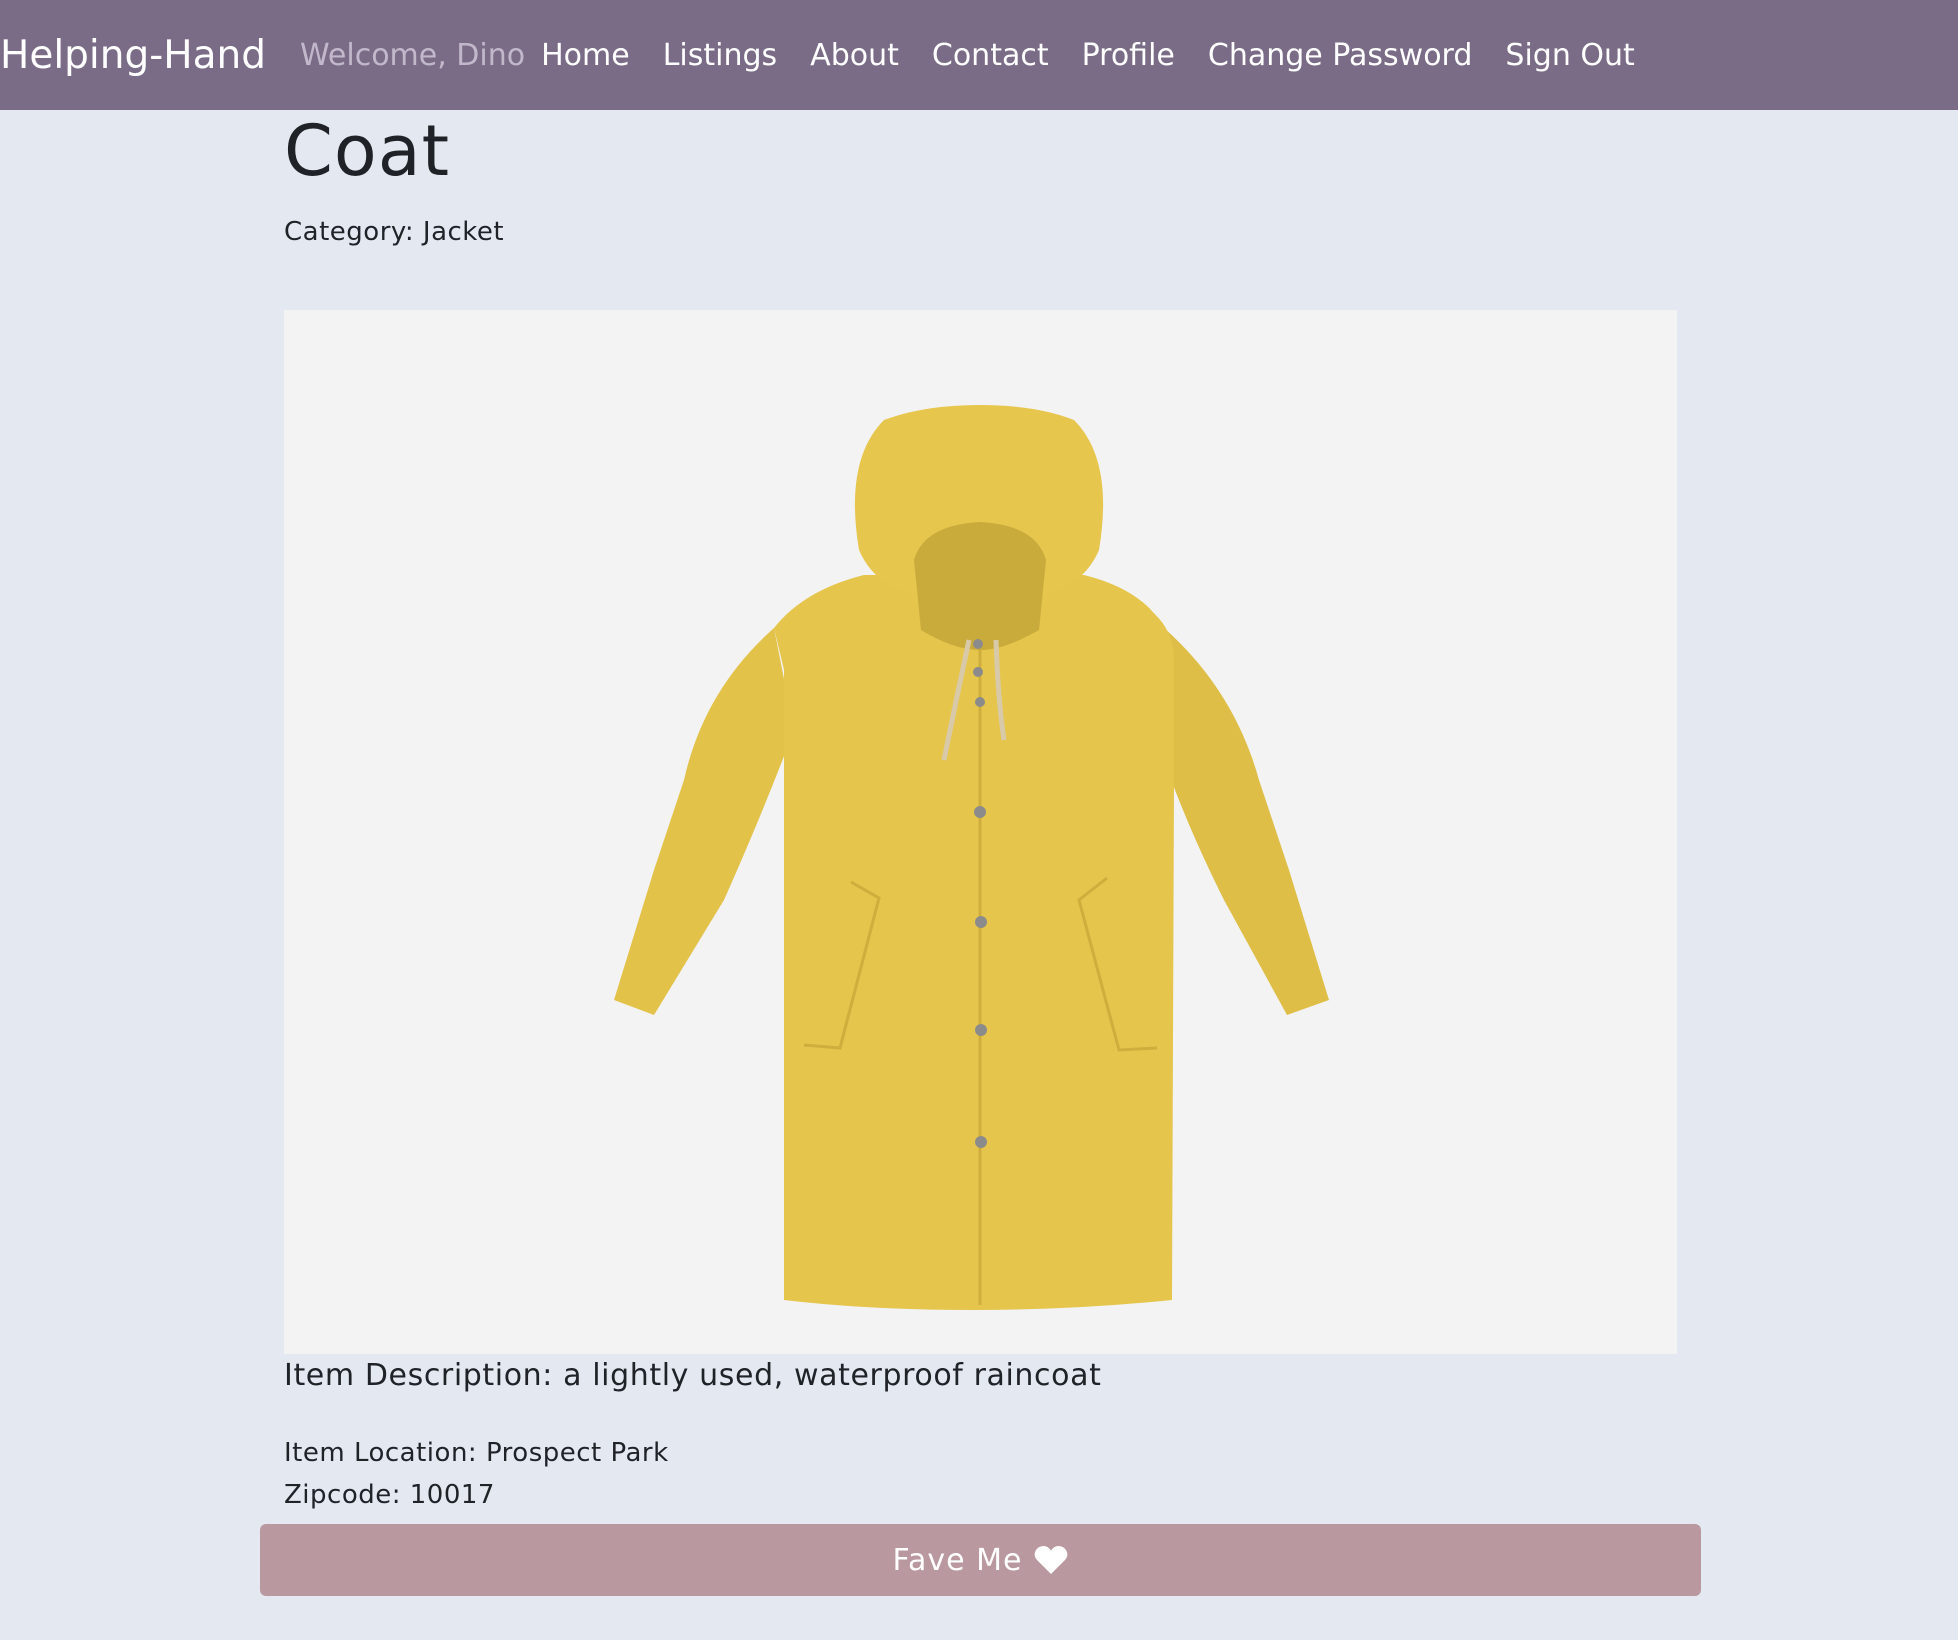 The image size is (1958, 1640). What do you see at coordinates (854, 55) in the screenshot?
I see `nav-link-about: About` at bounding box center [854, 55].